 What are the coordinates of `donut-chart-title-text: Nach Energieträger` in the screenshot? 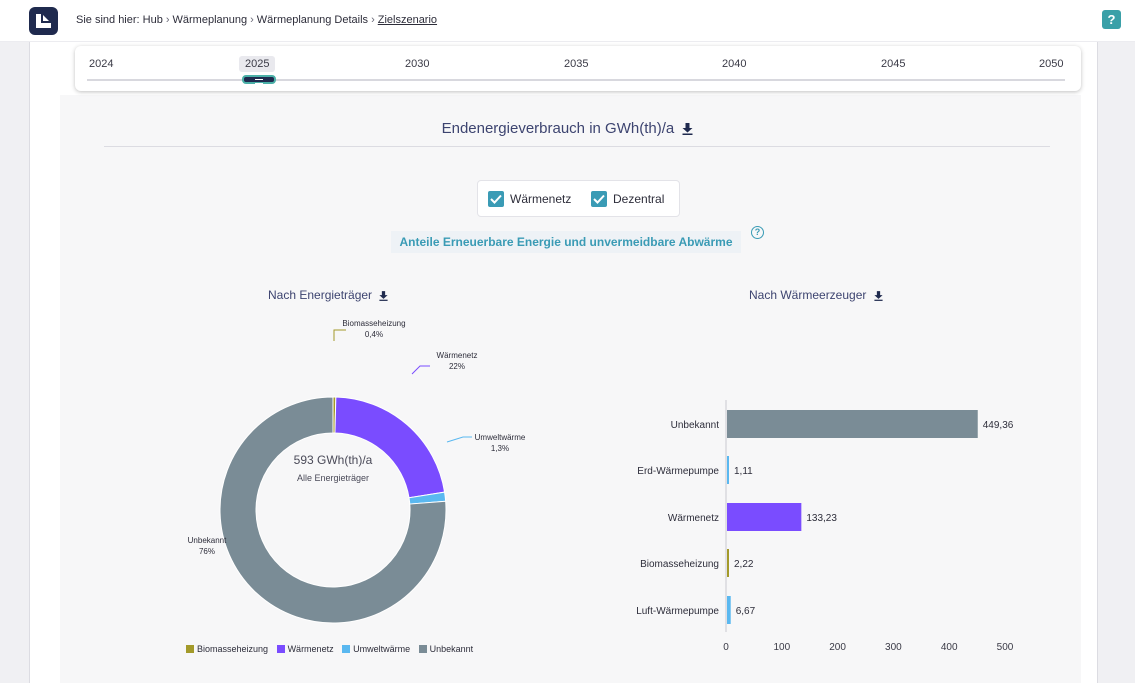 It's located at (320, 295).